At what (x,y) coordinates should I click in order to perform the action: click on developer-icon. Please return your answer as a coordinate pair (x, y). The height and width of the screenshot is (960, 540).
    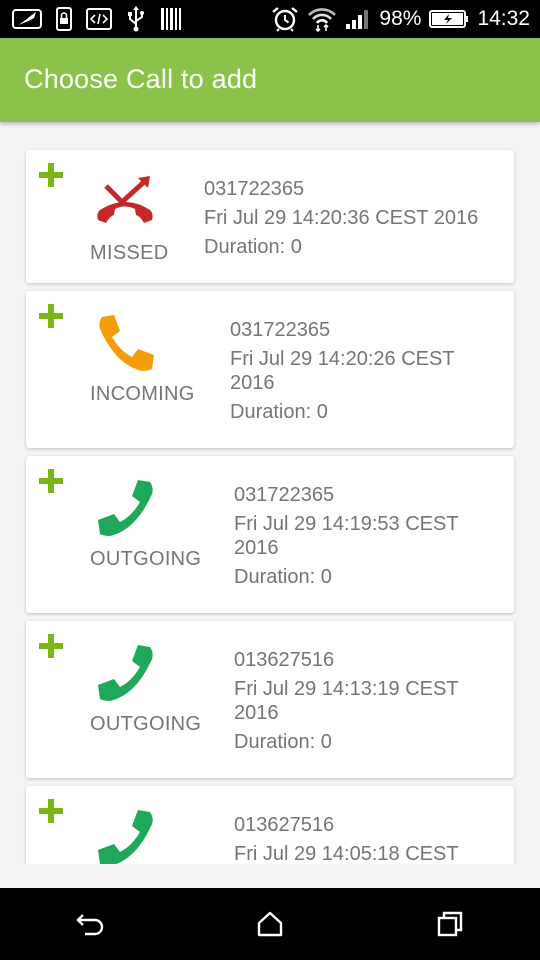
    Looking at the image, I should click on (99, 19).